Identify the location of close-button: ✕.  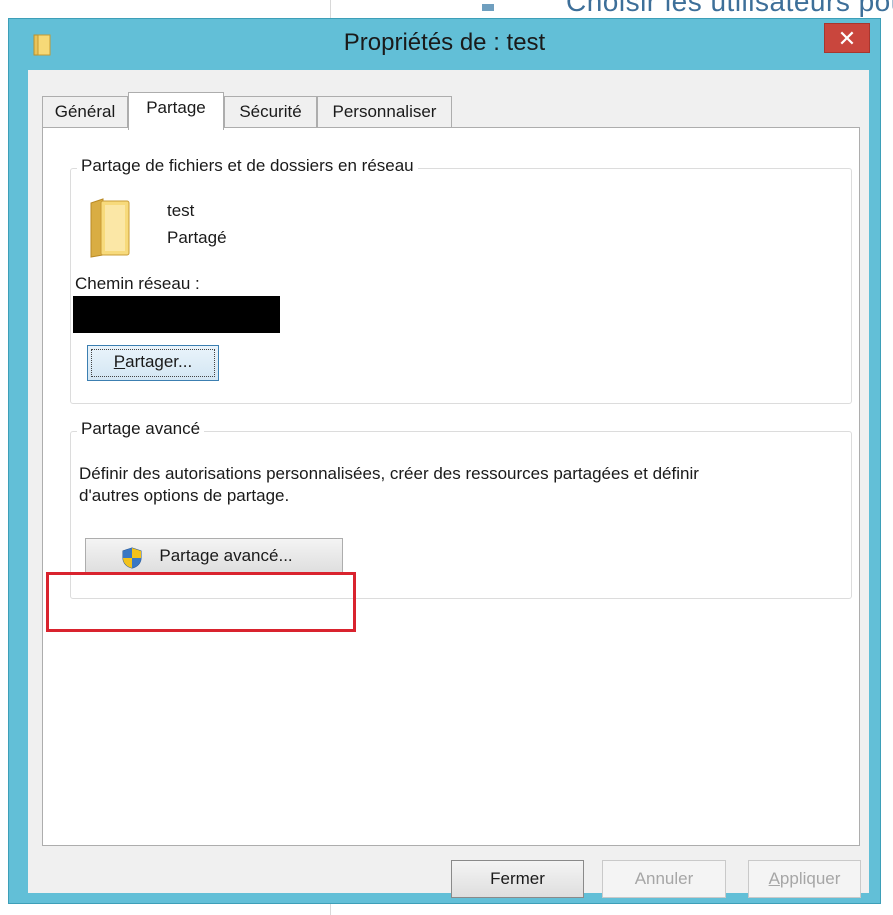
(847, 38).